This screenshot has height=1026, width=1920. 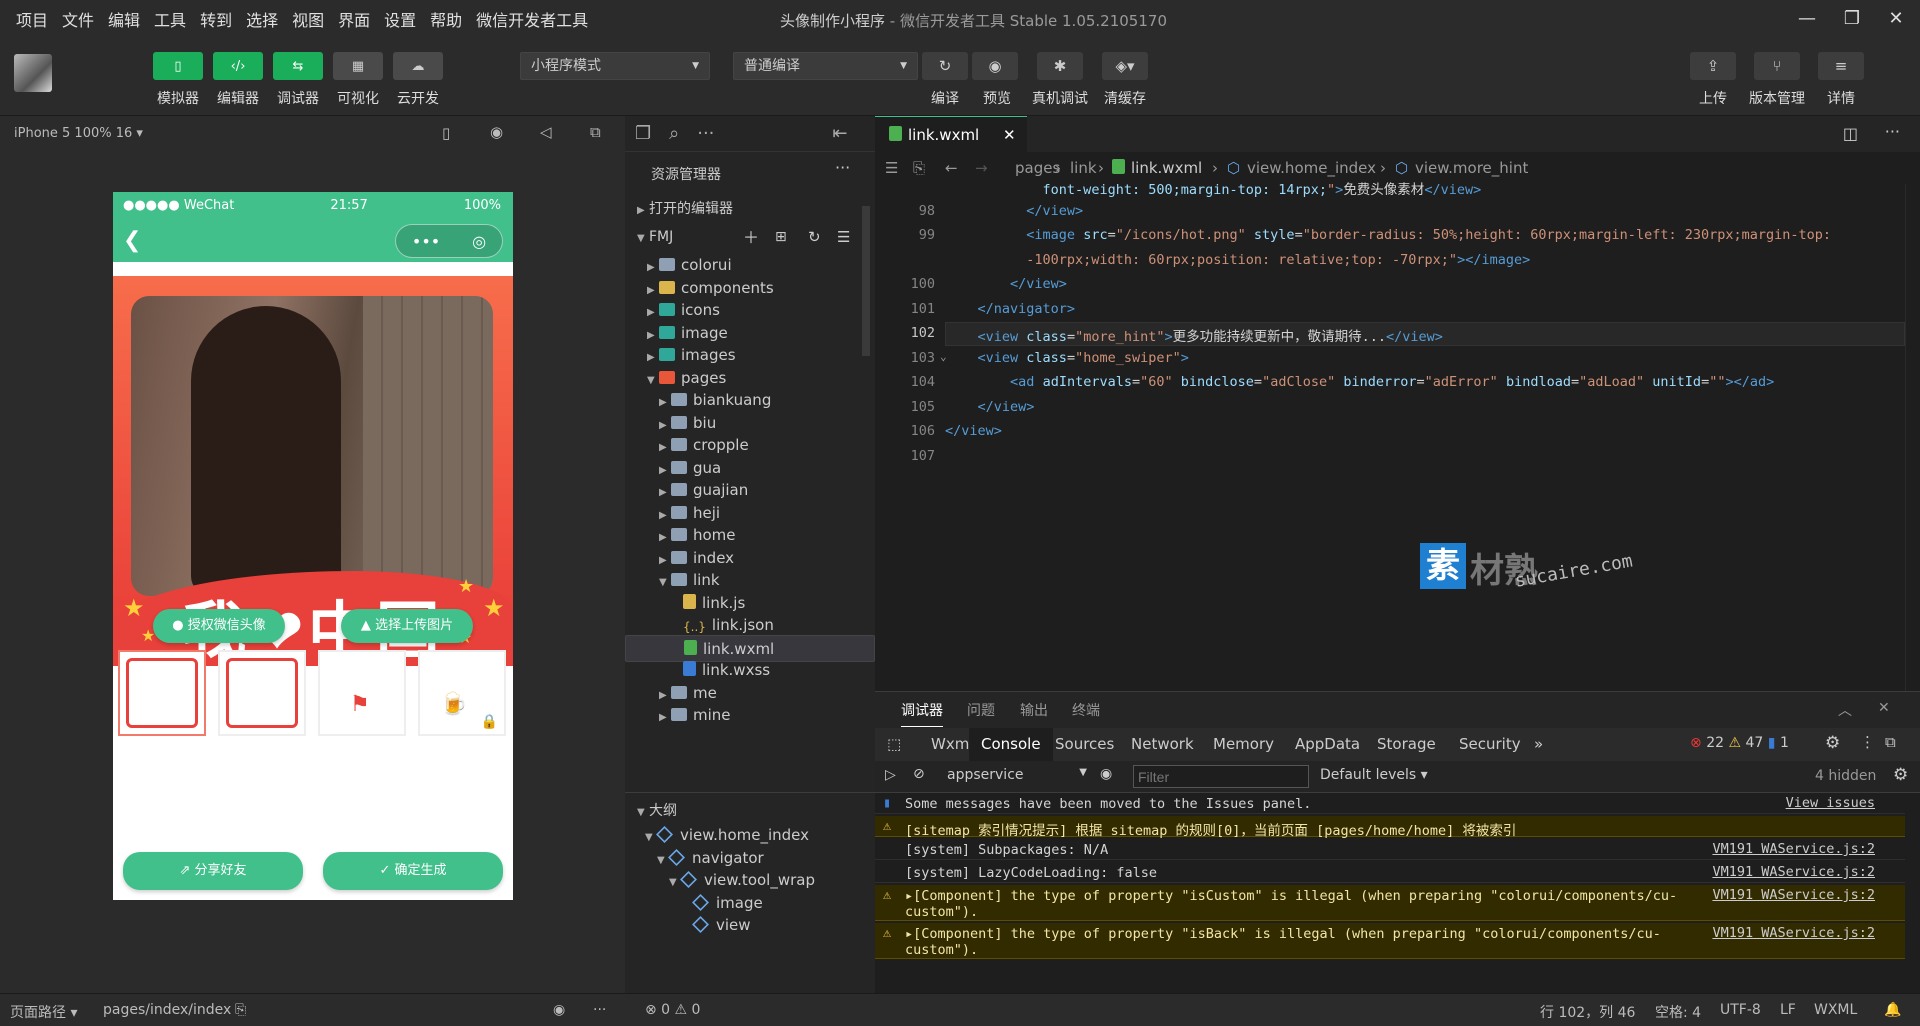 What do you see at coordinates (358, 66) in the screenshot?
I see `visual-toggle-button: ▦` at bounding box center [358, 66].